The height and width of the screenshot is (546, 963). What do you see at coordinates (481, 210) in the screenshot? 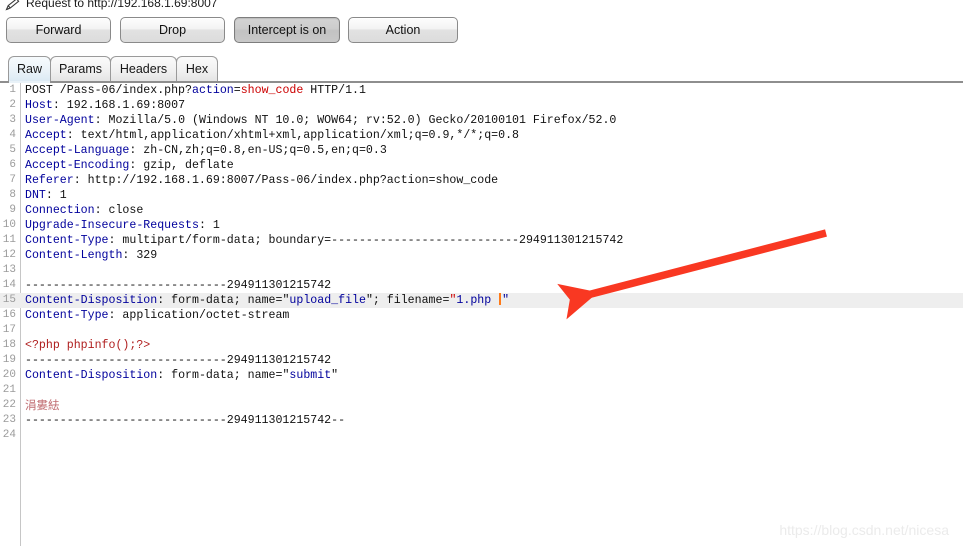
I see `code-line: 9 Connection: close` at bounding box center [481, 210].